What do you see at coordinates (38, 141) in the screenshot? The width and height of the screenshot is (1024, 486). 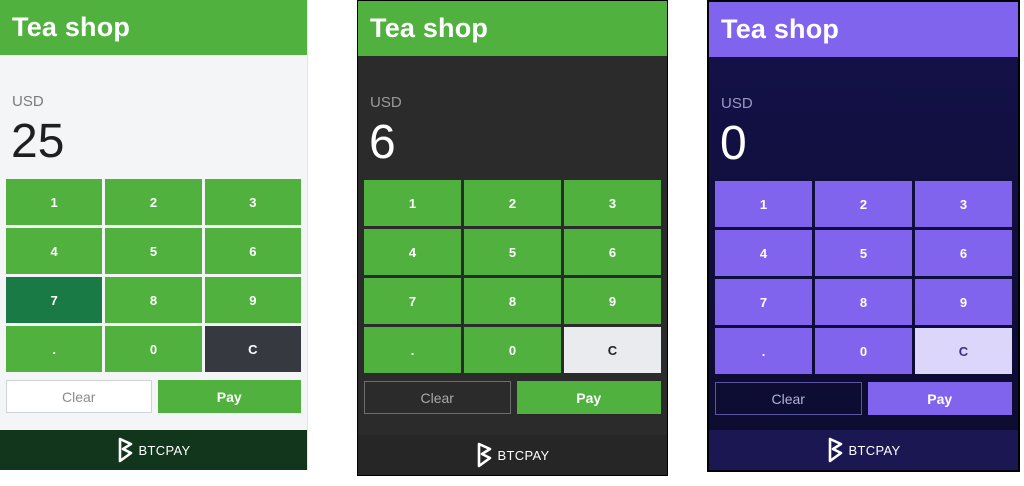 I see `amount-display: 25` at bounding box center [38, 141].